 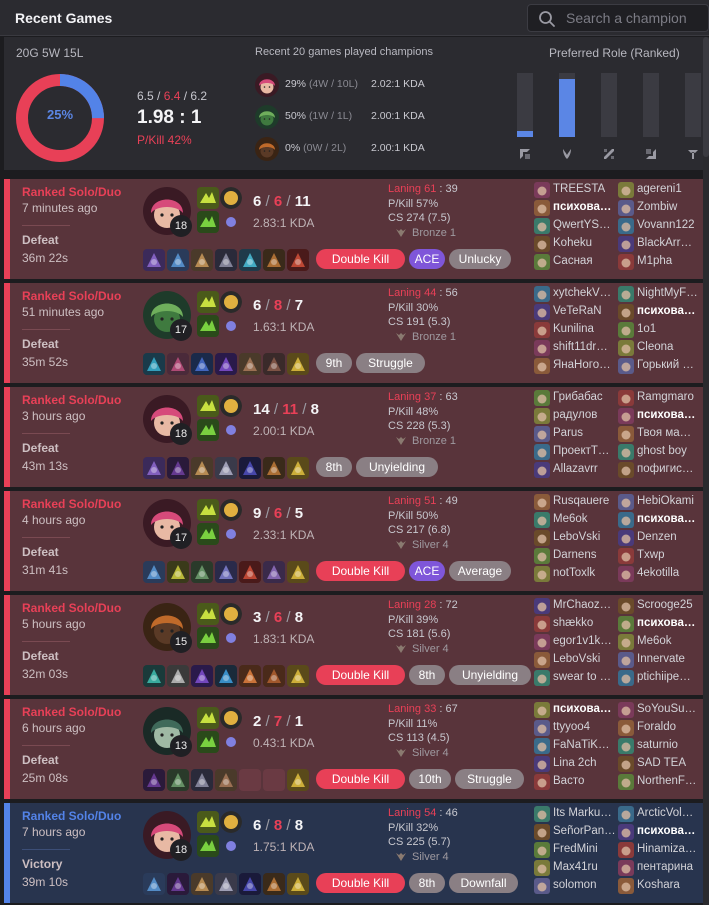 What do you see at coordinates (575, 660) in the screenshot?
I see `participant: LeboVski` at bounding box center [575, 660].